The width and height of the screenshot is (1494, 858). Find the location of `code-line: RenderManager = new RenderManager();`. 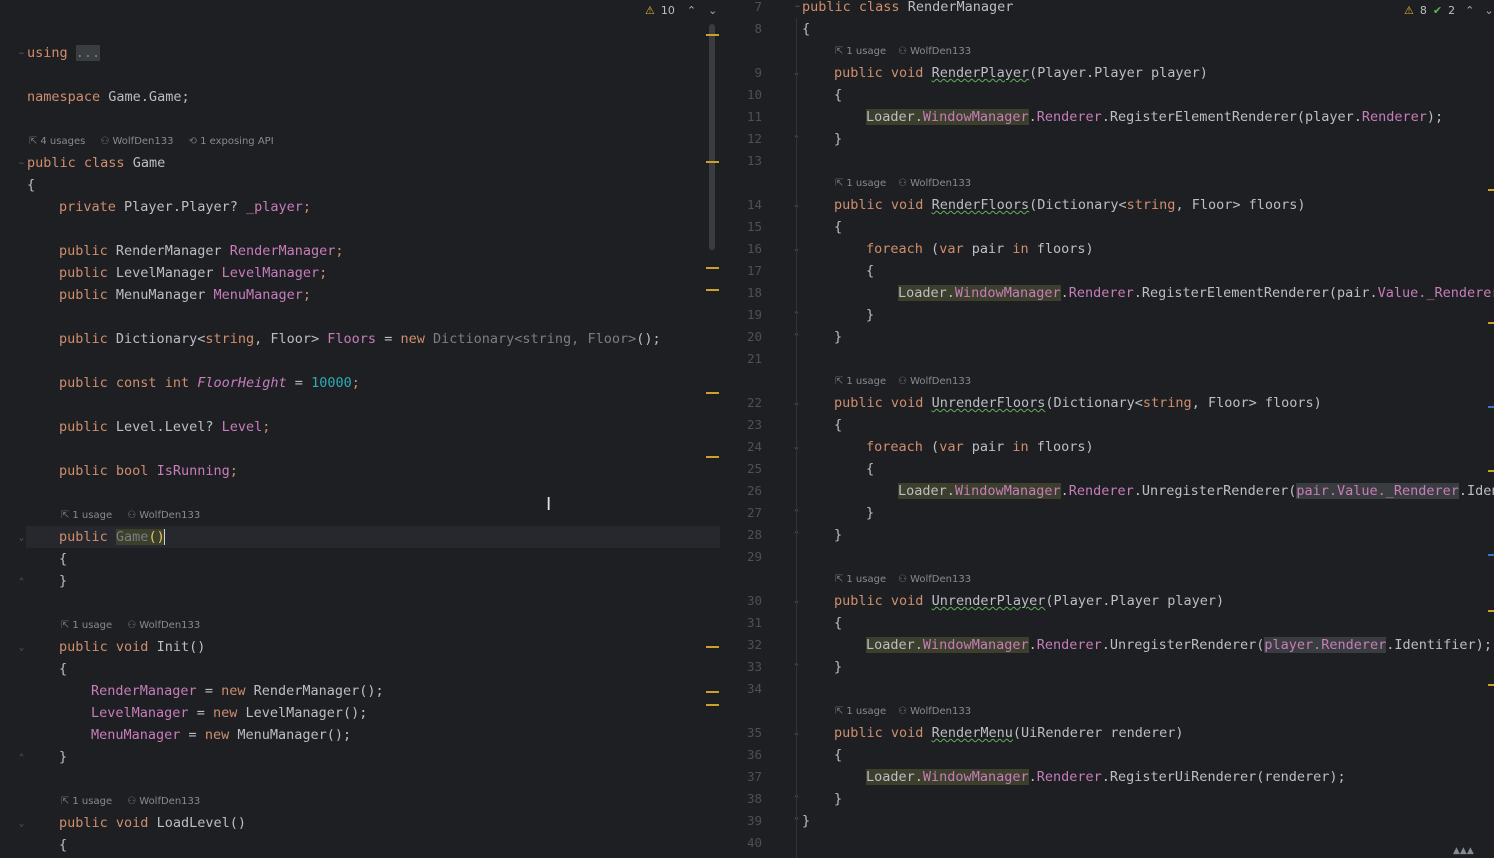

code-line: RenderManager = new RenderManager(); is located at coordinates (237, 691).